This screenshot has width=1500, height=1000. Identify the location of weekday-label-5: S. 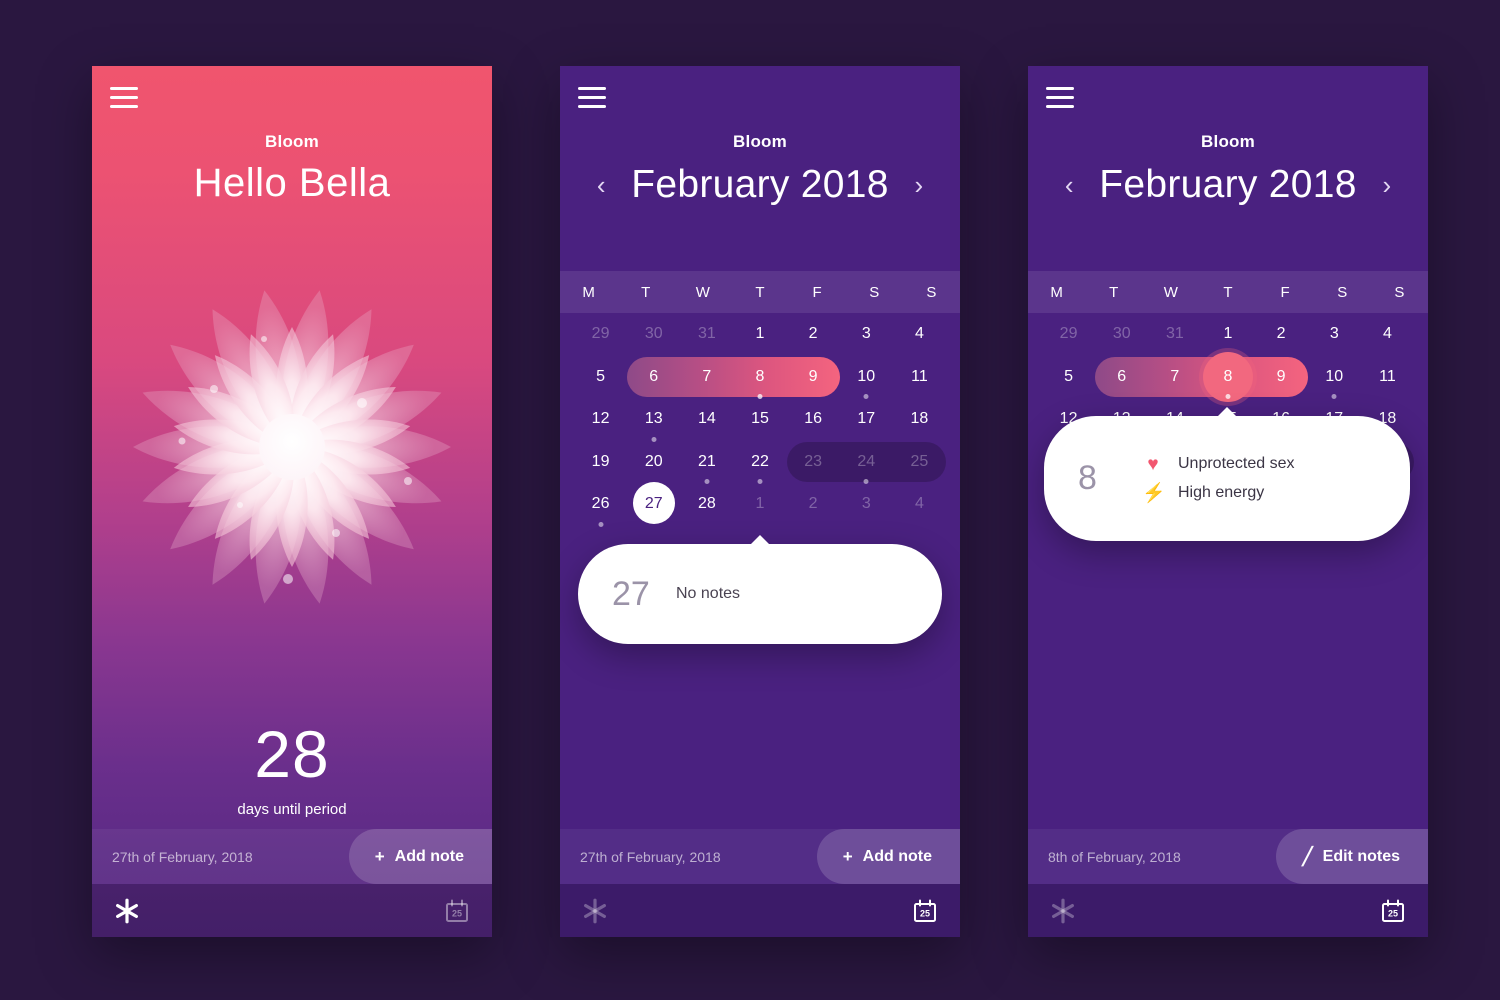
(1342, 292).